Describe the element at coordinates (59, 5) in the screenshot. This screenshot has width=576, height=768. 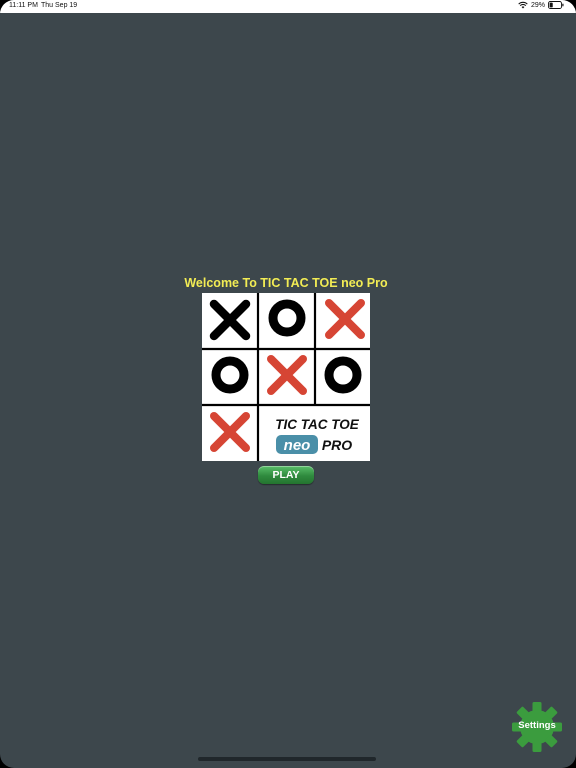
I see `status-date: Thu Sep 19` at that location.